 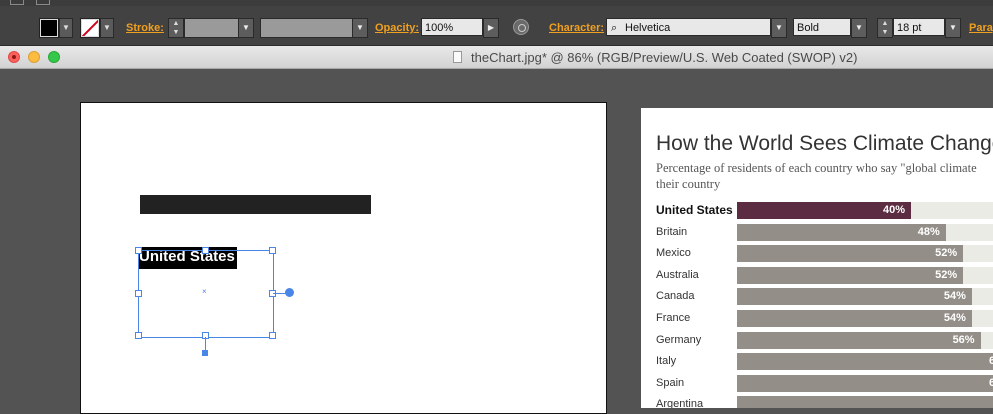 I want to click on stroke-swatch-dropdown-icon: ▼, so click(x=107, y=28).